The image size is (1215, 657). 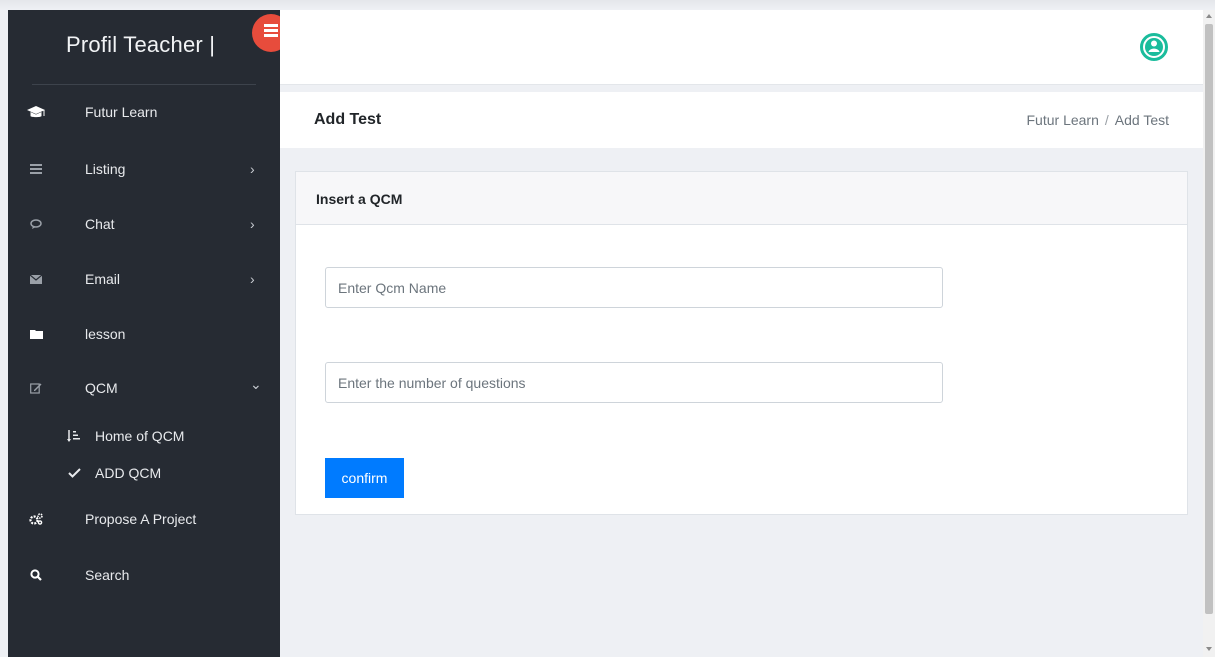 What do you see at coordinates (741, 47) in the screenshot?
I see `topbar` at bounding box center [741, 47].